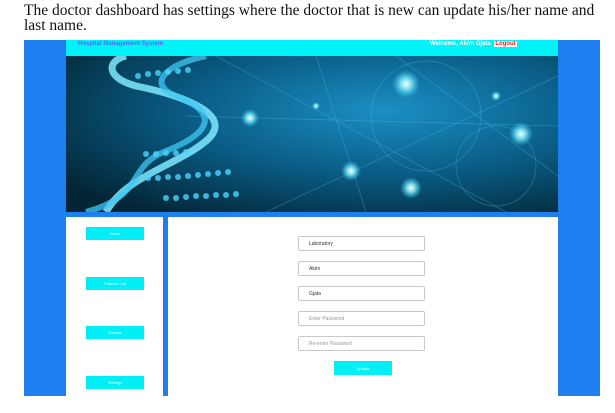 The image size is (615, 413). What do you see at coordinates (505, 44) in the screenshot?
I see `logout-link: Logout` at bounding box center [505, 44].